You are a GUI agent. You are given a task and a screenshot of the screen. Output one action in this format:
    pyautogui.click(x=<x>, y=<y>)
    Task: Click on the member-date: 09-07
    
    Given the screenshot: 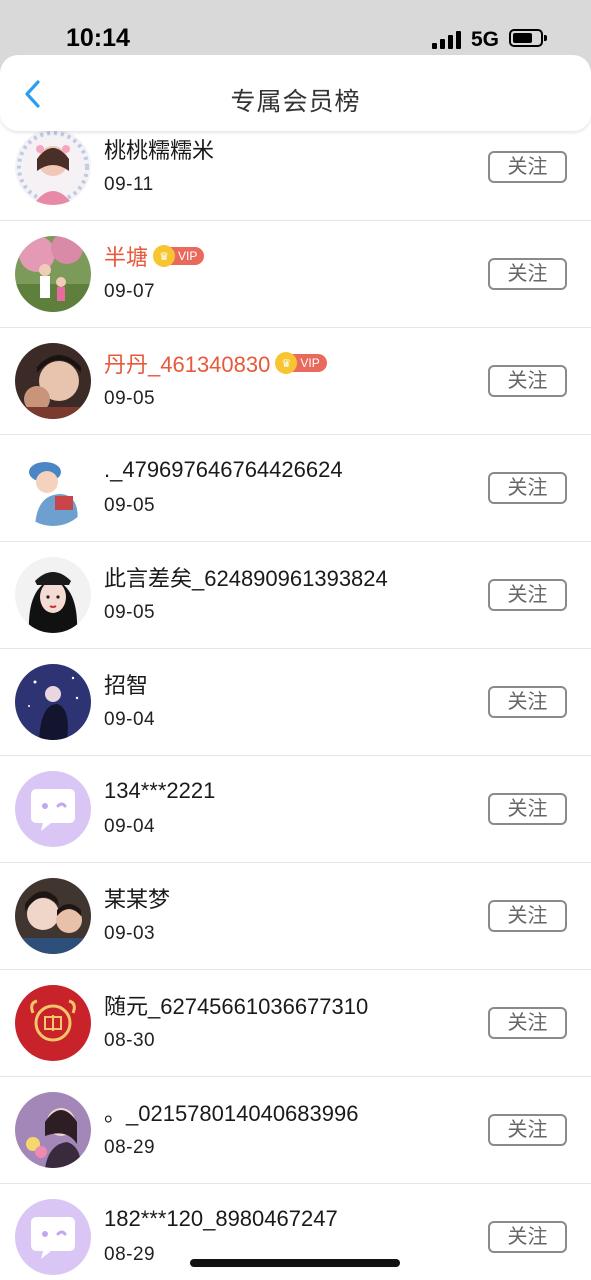 What is the action you would take?
    pyautogui.click(x=130, y=291)
    